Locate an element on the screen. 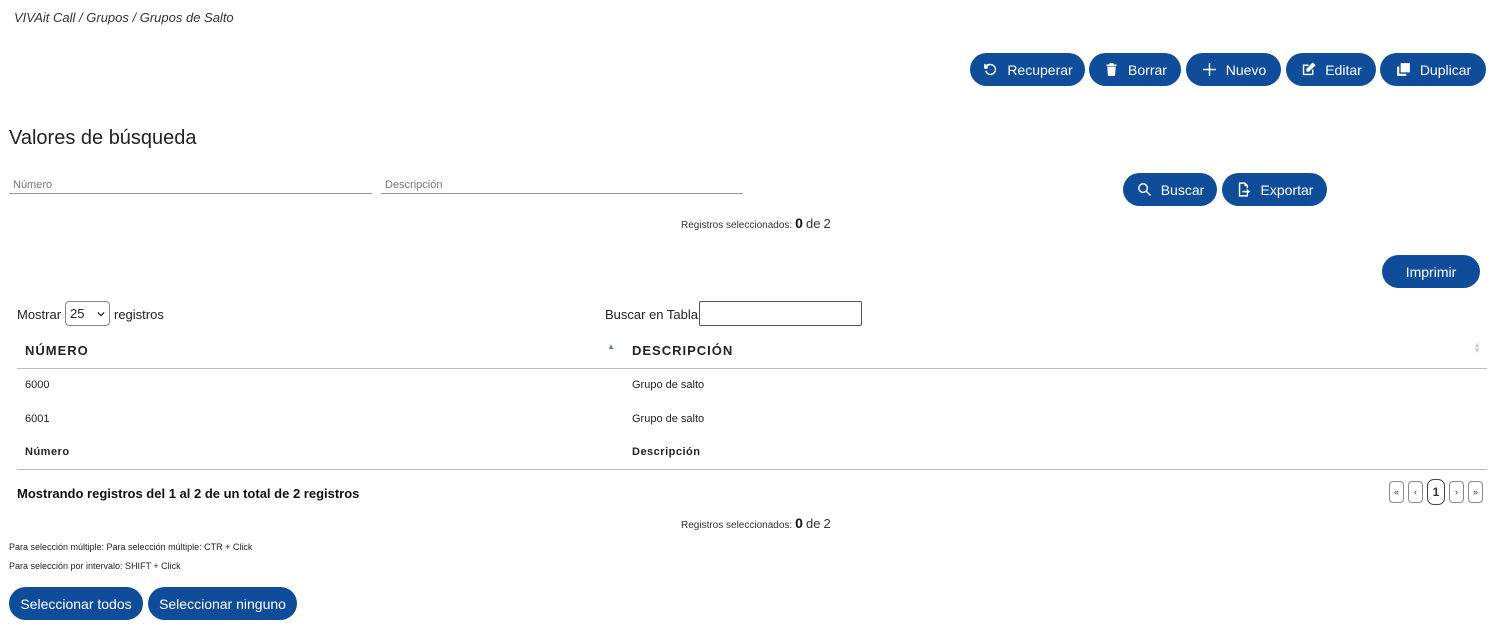  buscar-button: Buscar is located at coordinates (1170, 189).